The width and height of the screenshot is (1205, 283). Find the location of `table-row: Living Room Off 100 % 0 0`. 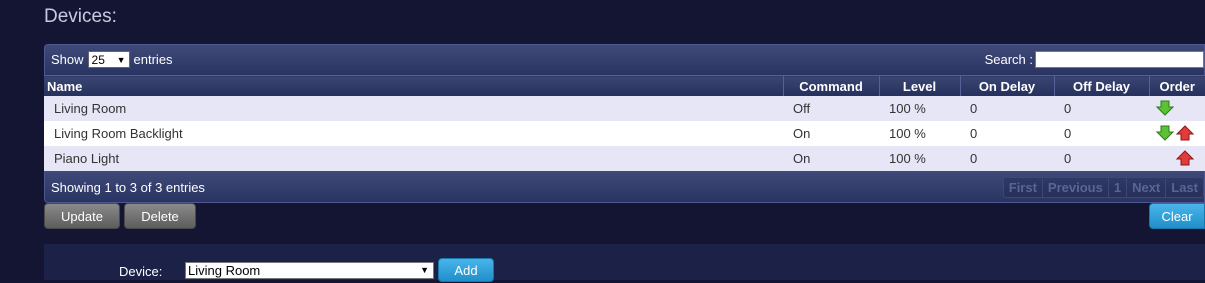

table-row: Living Room Off 100 % 0 0 is located at coordinates (624, 108).